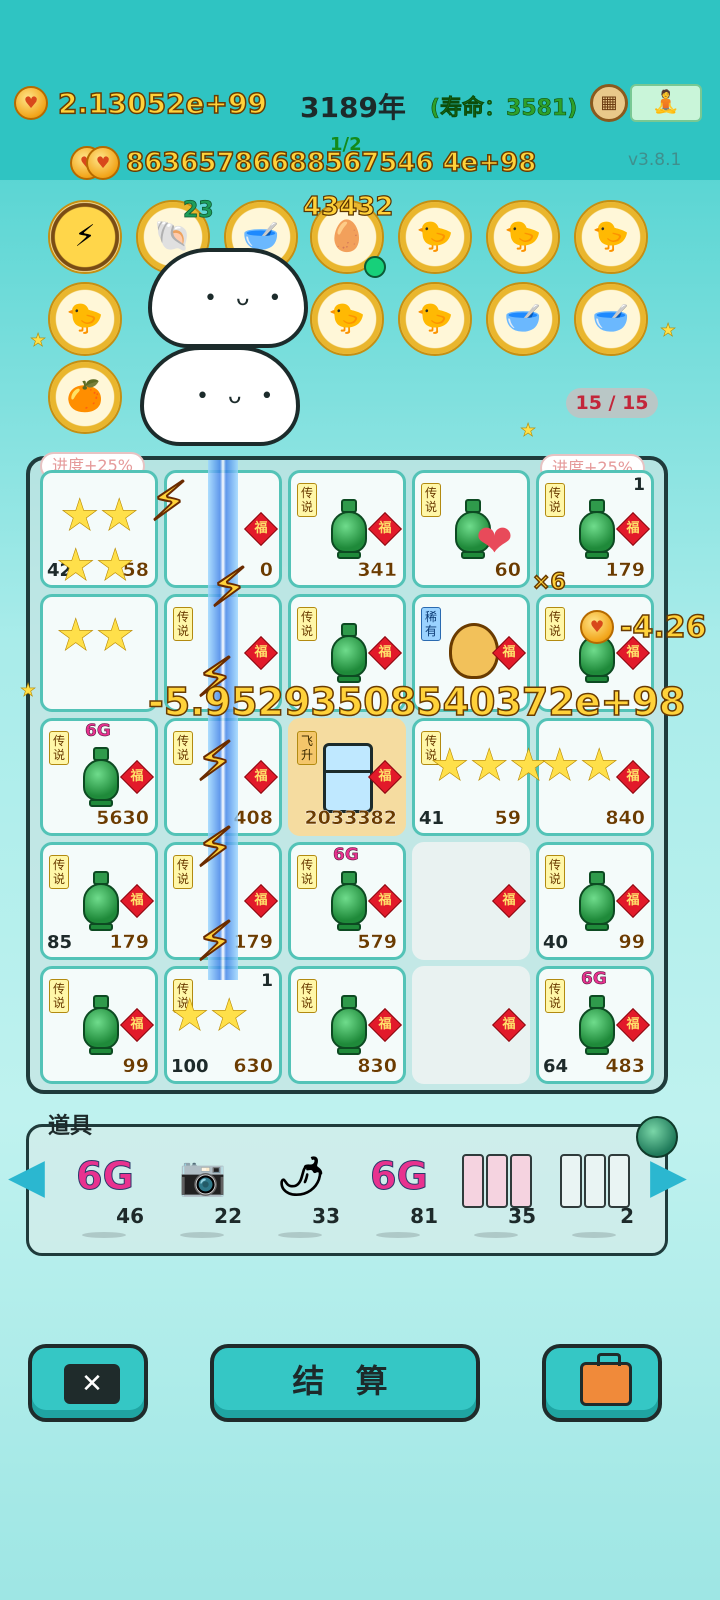  I want to click on board-cell: 传说 福 40 99, so click(595, 901).